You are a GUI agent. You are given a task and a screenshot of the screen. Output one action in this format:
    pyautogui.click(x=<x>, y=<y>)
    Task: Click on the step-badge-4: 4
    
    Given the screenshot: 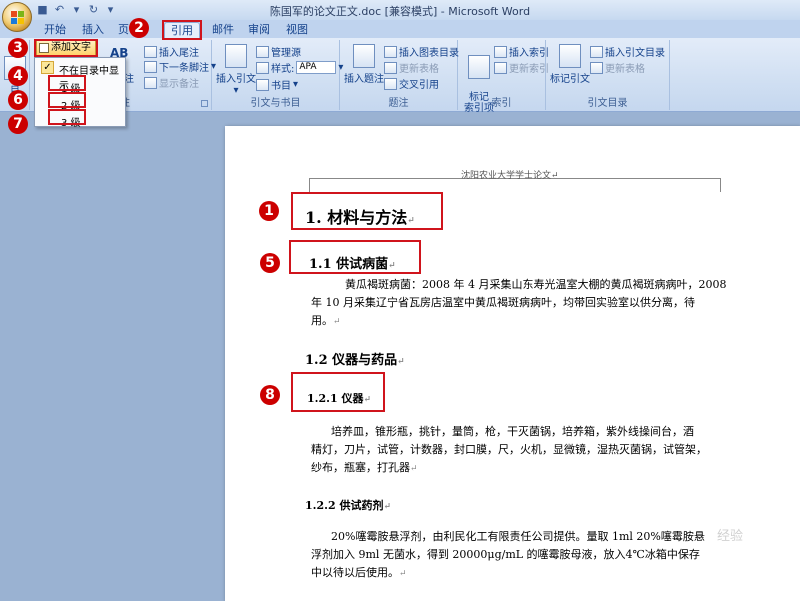 What is the action you would take?
    pyautogui.click(x=18, y=76)
    